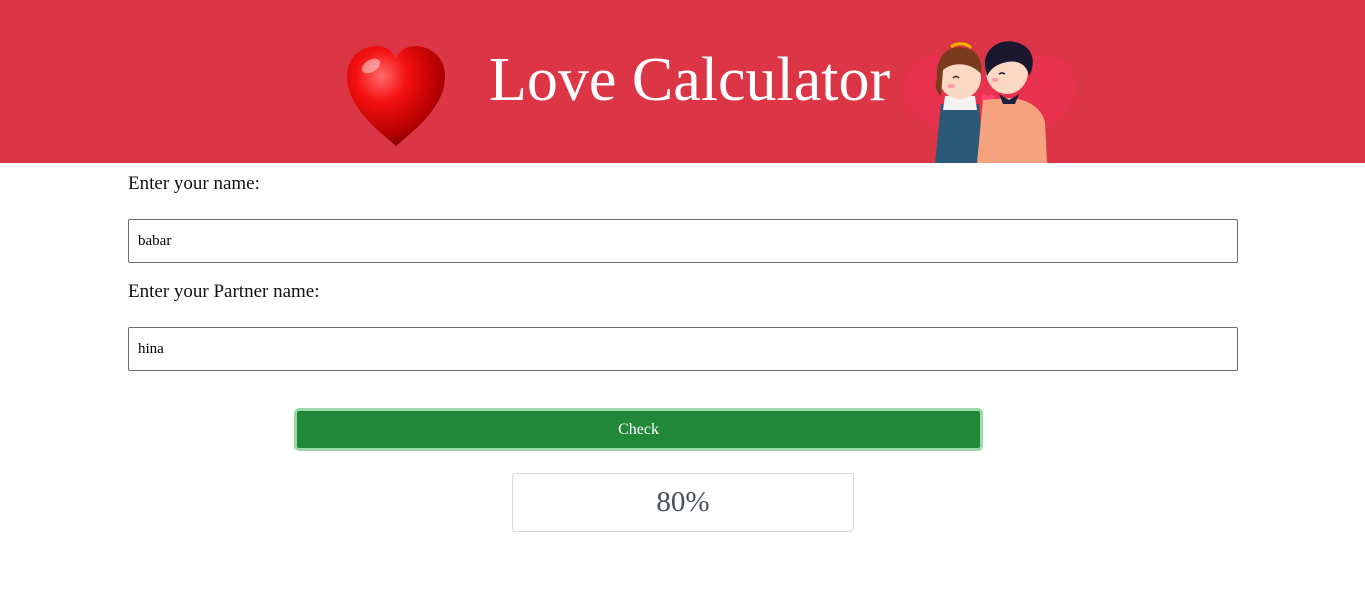 This screenshot has width=1365, height=590. Describe the element at coordinates (683, 241) in the screenshot. I see `name-input` at that location.